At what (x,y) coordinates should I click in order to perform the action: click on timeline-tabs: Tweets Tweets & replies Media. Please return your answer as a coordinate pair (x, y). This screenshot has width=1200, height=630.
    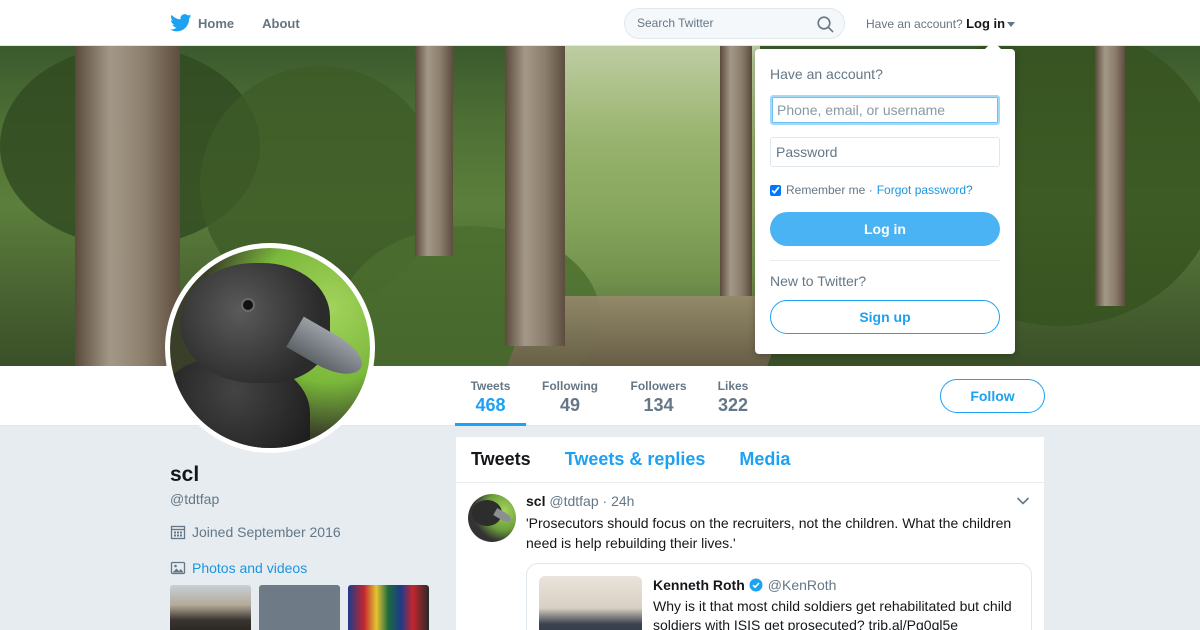
    Looking at the image, I should click on (750, 460).